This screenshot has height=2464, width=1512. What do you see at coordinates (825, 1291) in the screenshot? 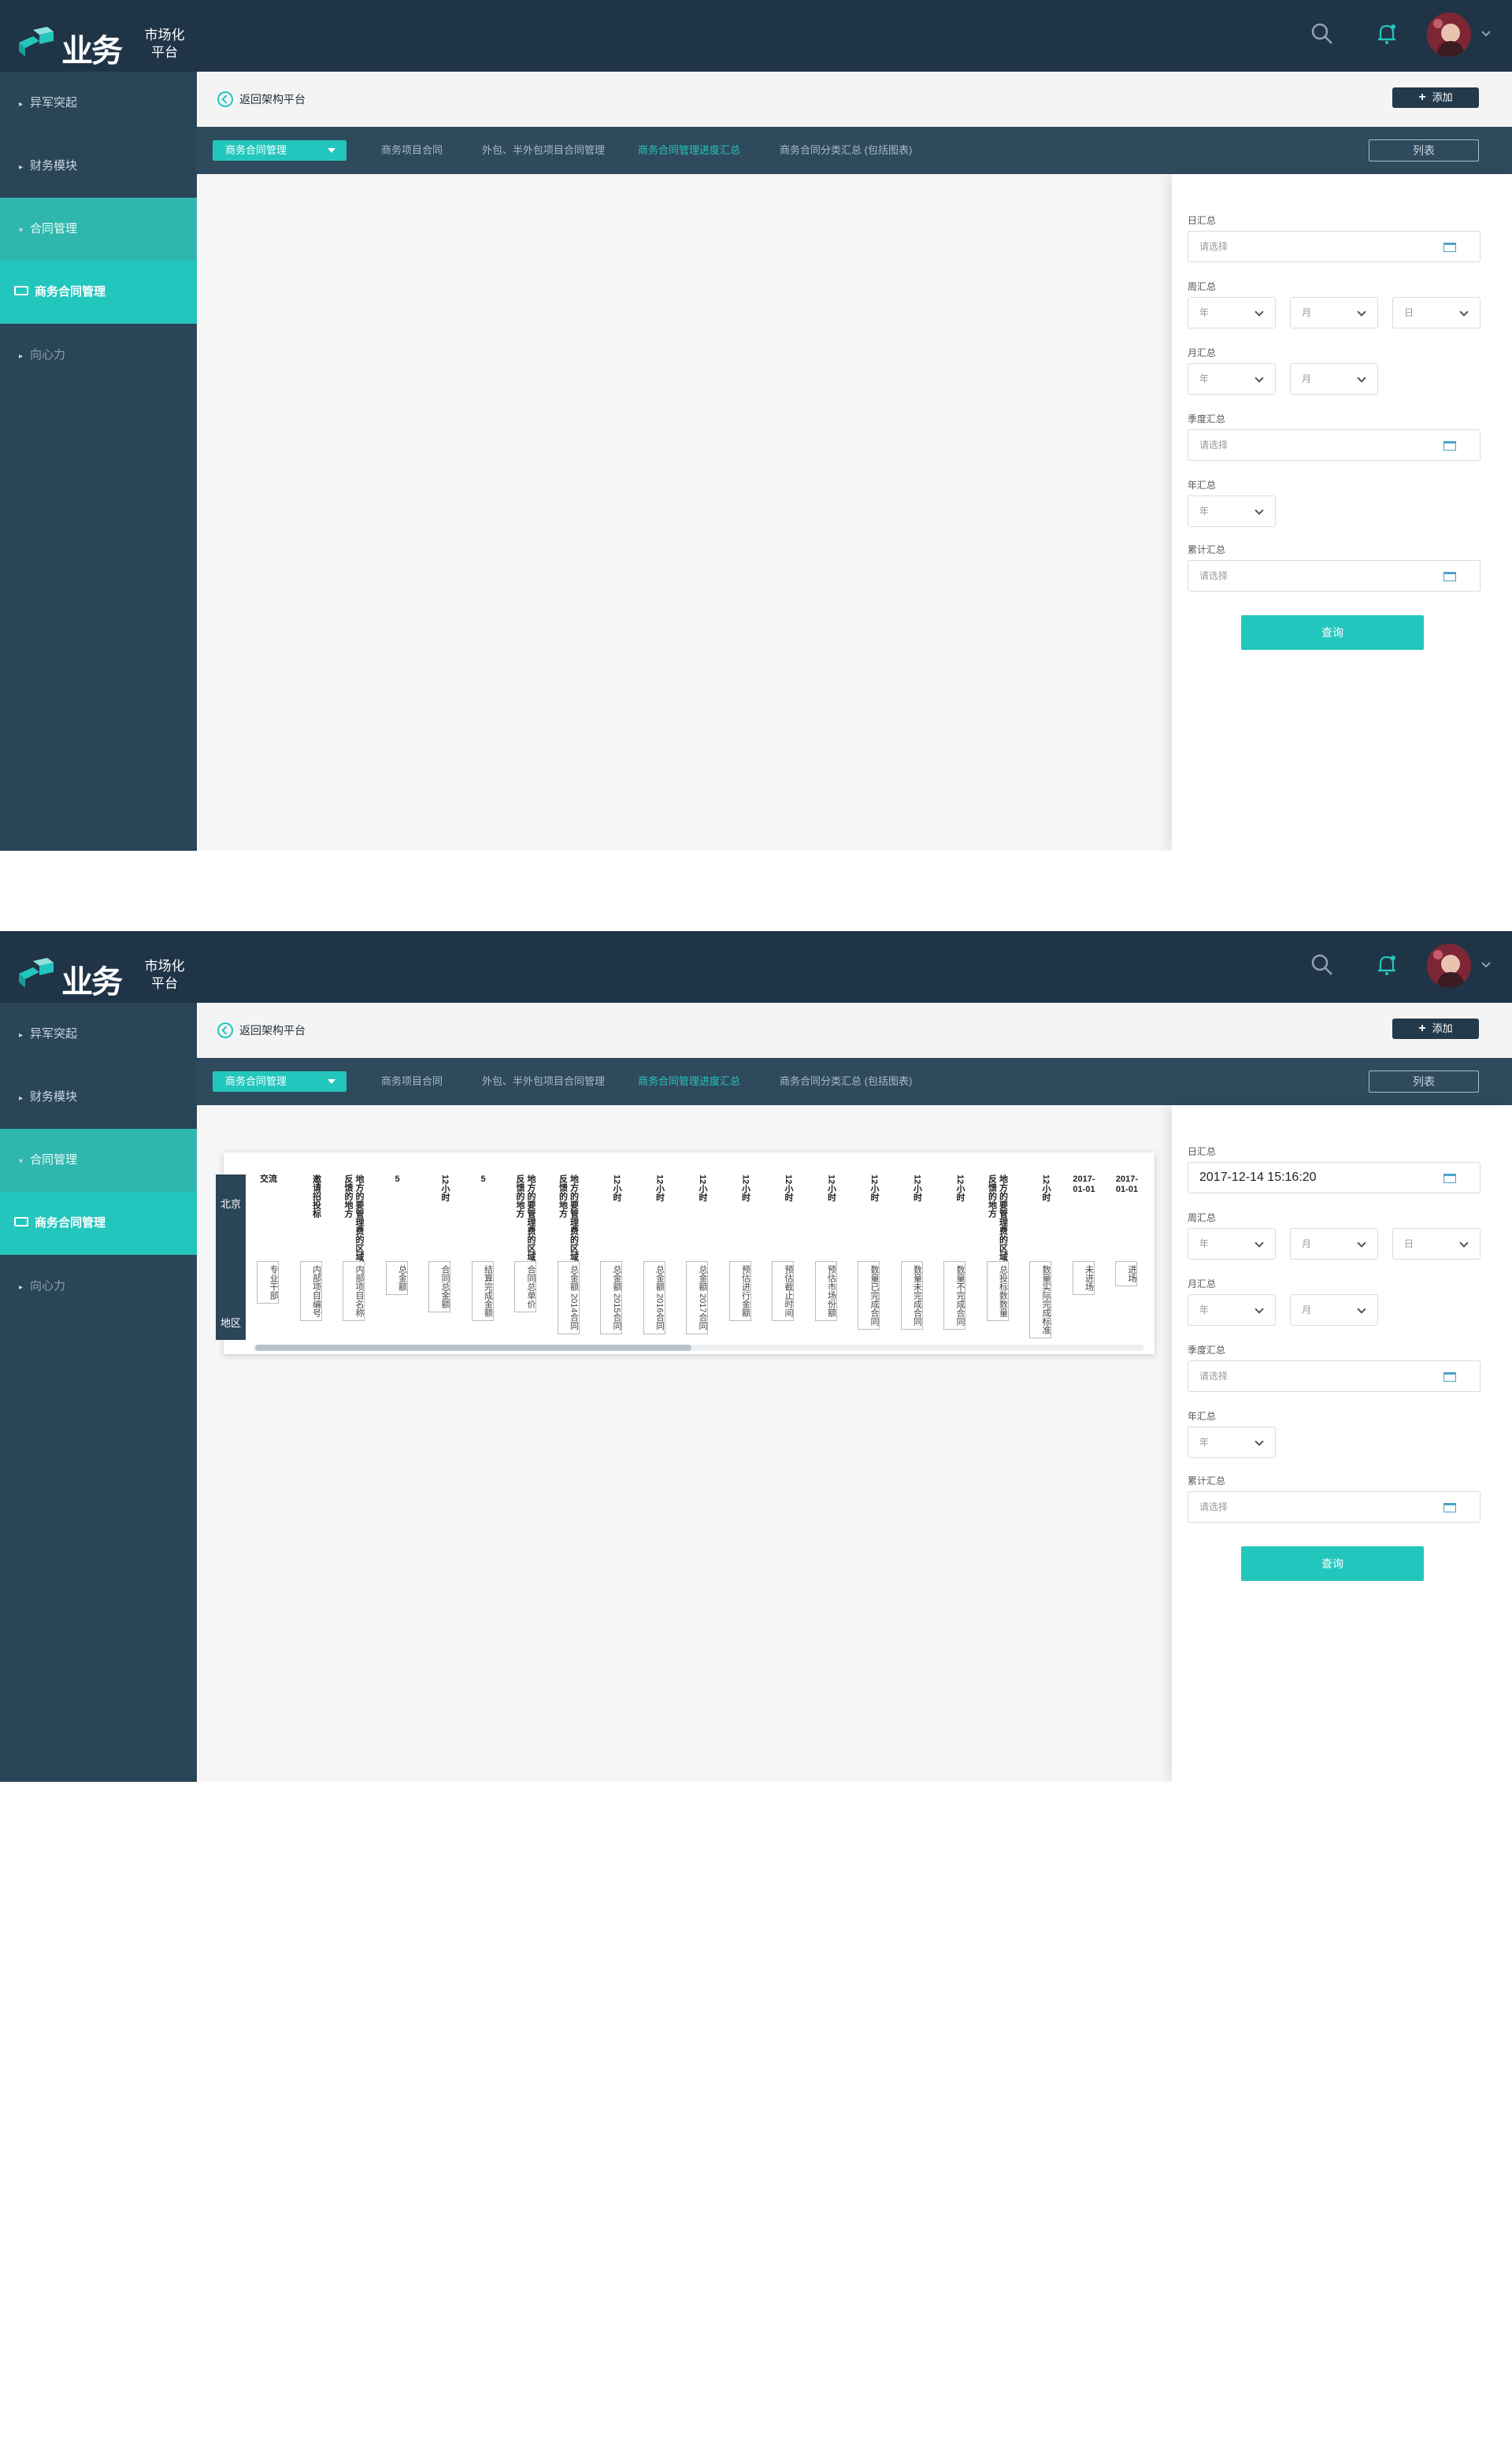
I see `table-cell: 预估市场份额` at bounding box center [825, 1291].